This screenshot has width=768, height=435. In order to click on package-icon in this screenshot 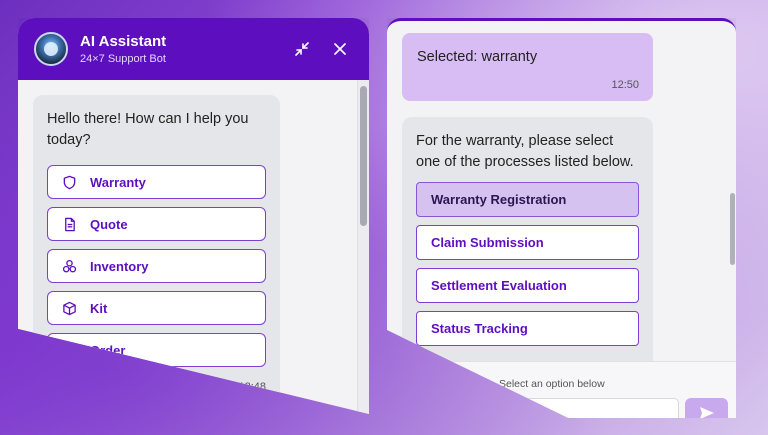, I will do `click(69, 308)`.